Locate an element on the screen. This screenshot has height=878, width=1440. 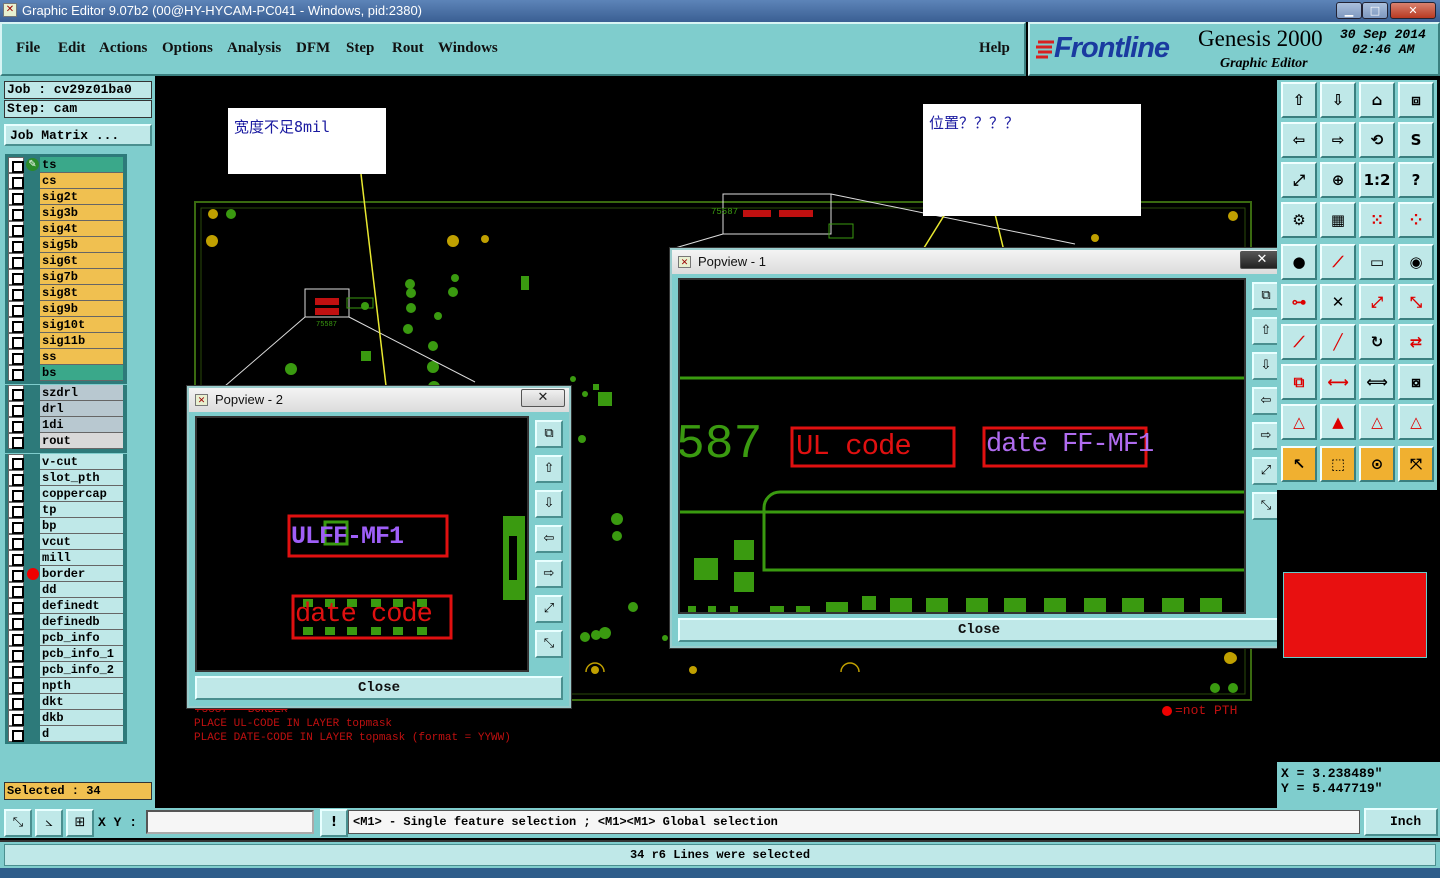
grid-icon: ▦ is located at coordinates (1338, 220).